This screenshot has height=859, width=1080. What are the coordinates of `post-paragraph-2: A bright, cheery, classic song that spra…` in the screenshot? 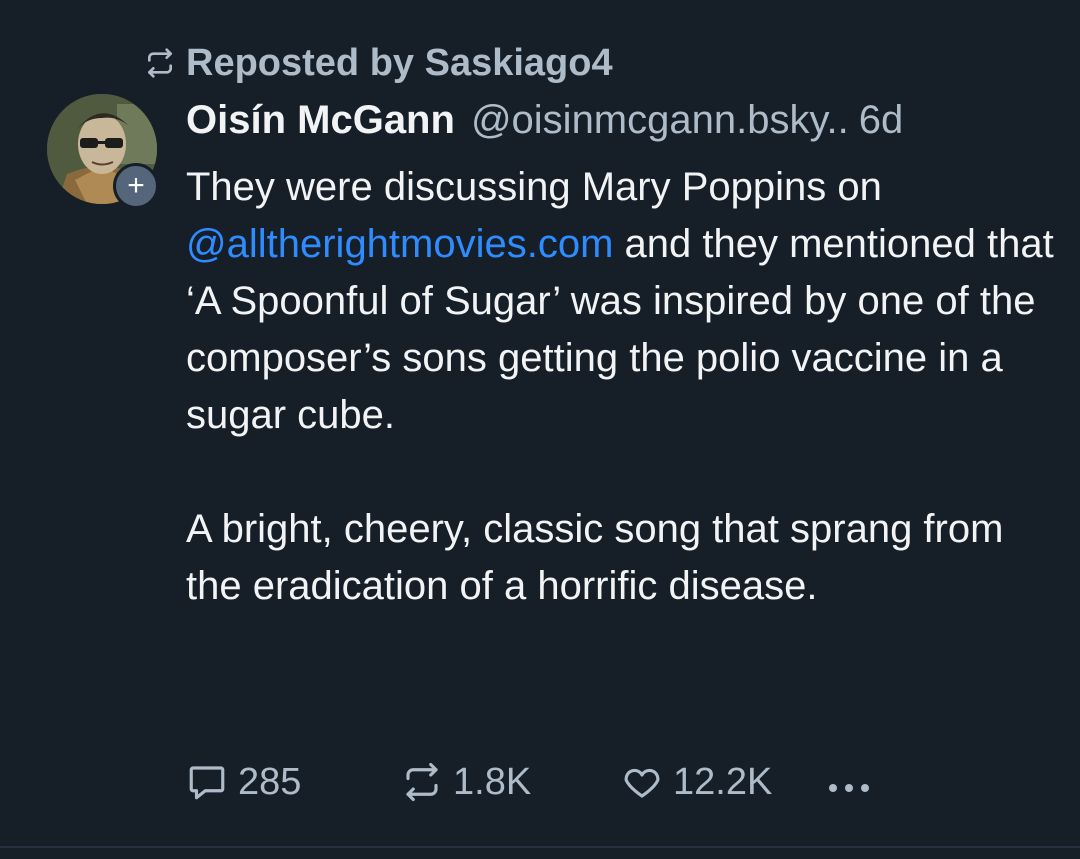 It's located at (595, 557).